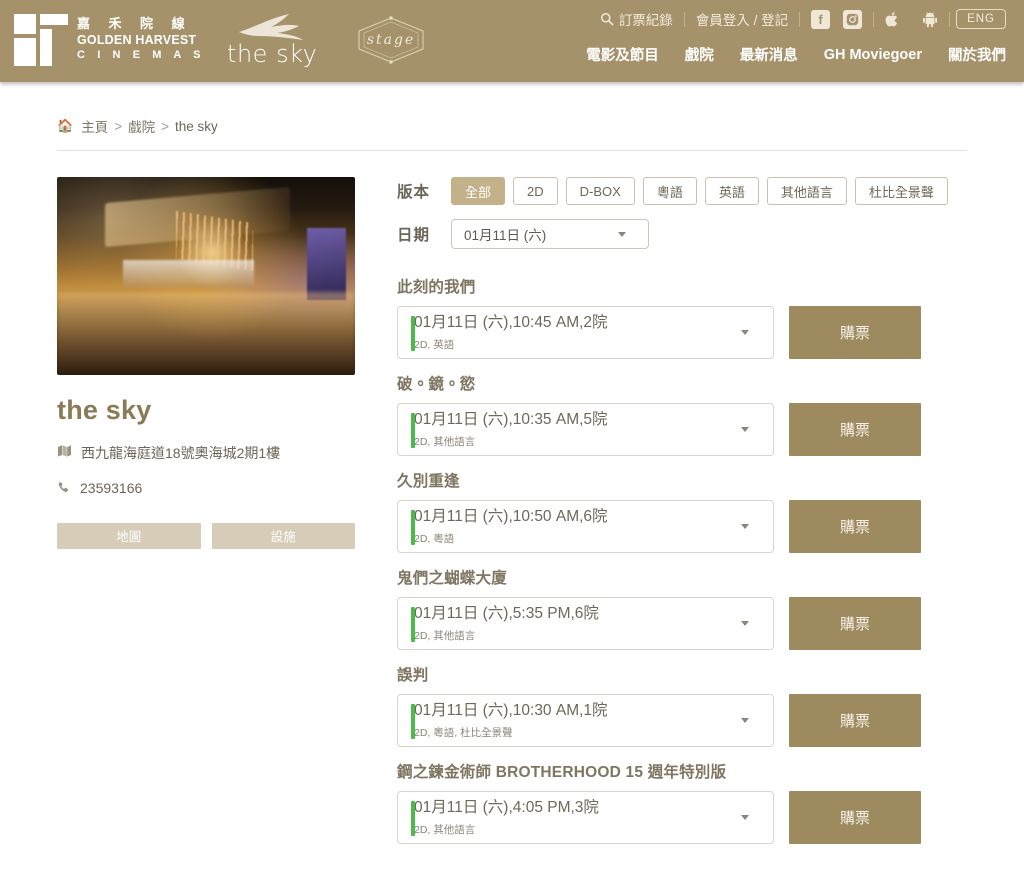 The height and width of the screenshot is (887, 1024). I want to click on cinema-info-panel: the sky 西九龍海庭道18號奧海城2期1樓 23593166 地圖 設施, so click(206, 363).